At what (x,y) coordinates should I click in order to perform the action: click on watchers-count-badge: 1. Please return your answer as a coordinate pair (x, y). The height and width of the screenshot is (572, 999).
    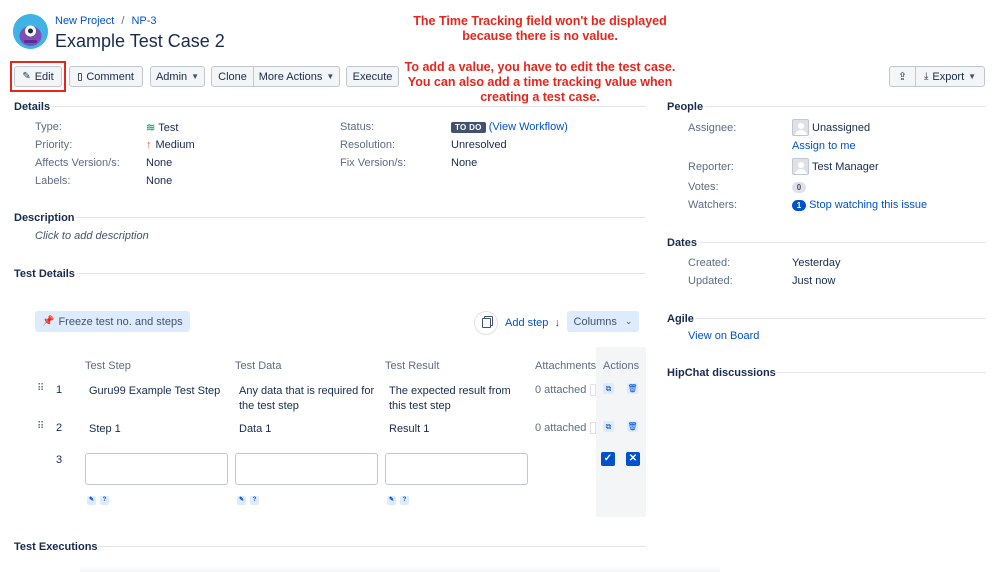
    Looking at the image, I should click on (799, 205).